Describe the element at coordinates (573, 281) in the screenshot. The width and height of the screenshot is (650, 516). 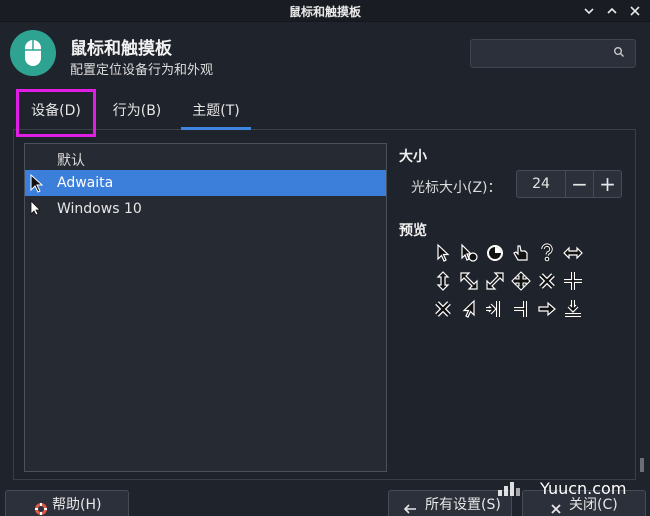
I see `crosshair-icon` at that location.